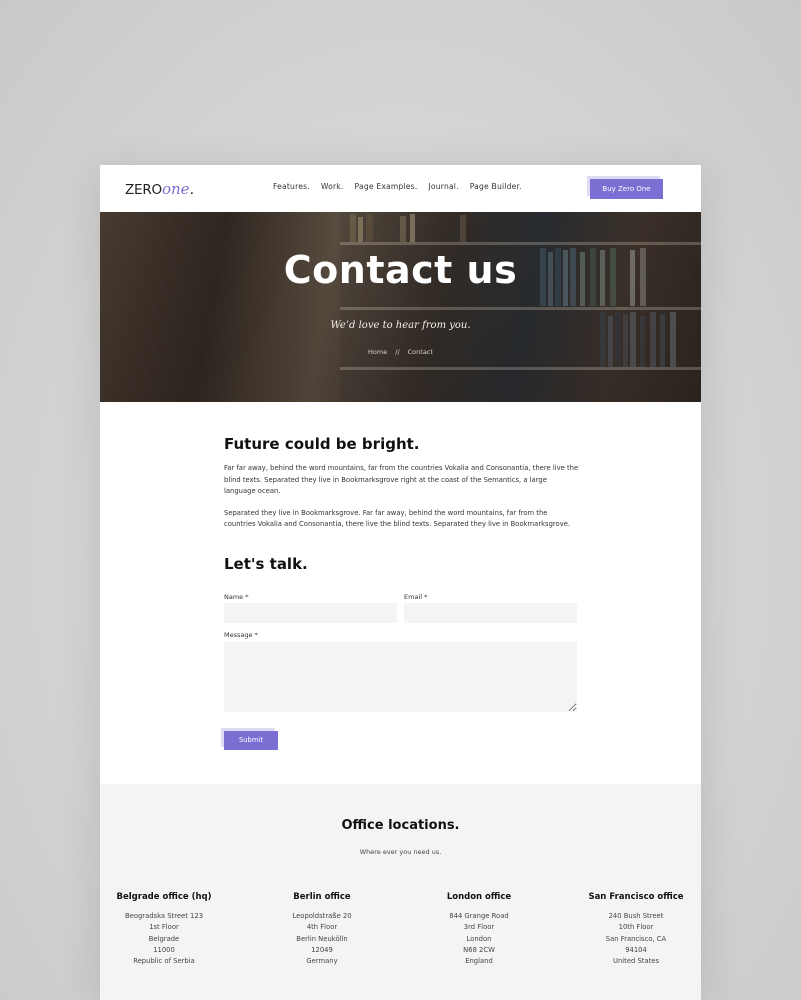 The image size is (801, 1000). I want to click on office-name: Belgrade office (hq), so click(164, 897).